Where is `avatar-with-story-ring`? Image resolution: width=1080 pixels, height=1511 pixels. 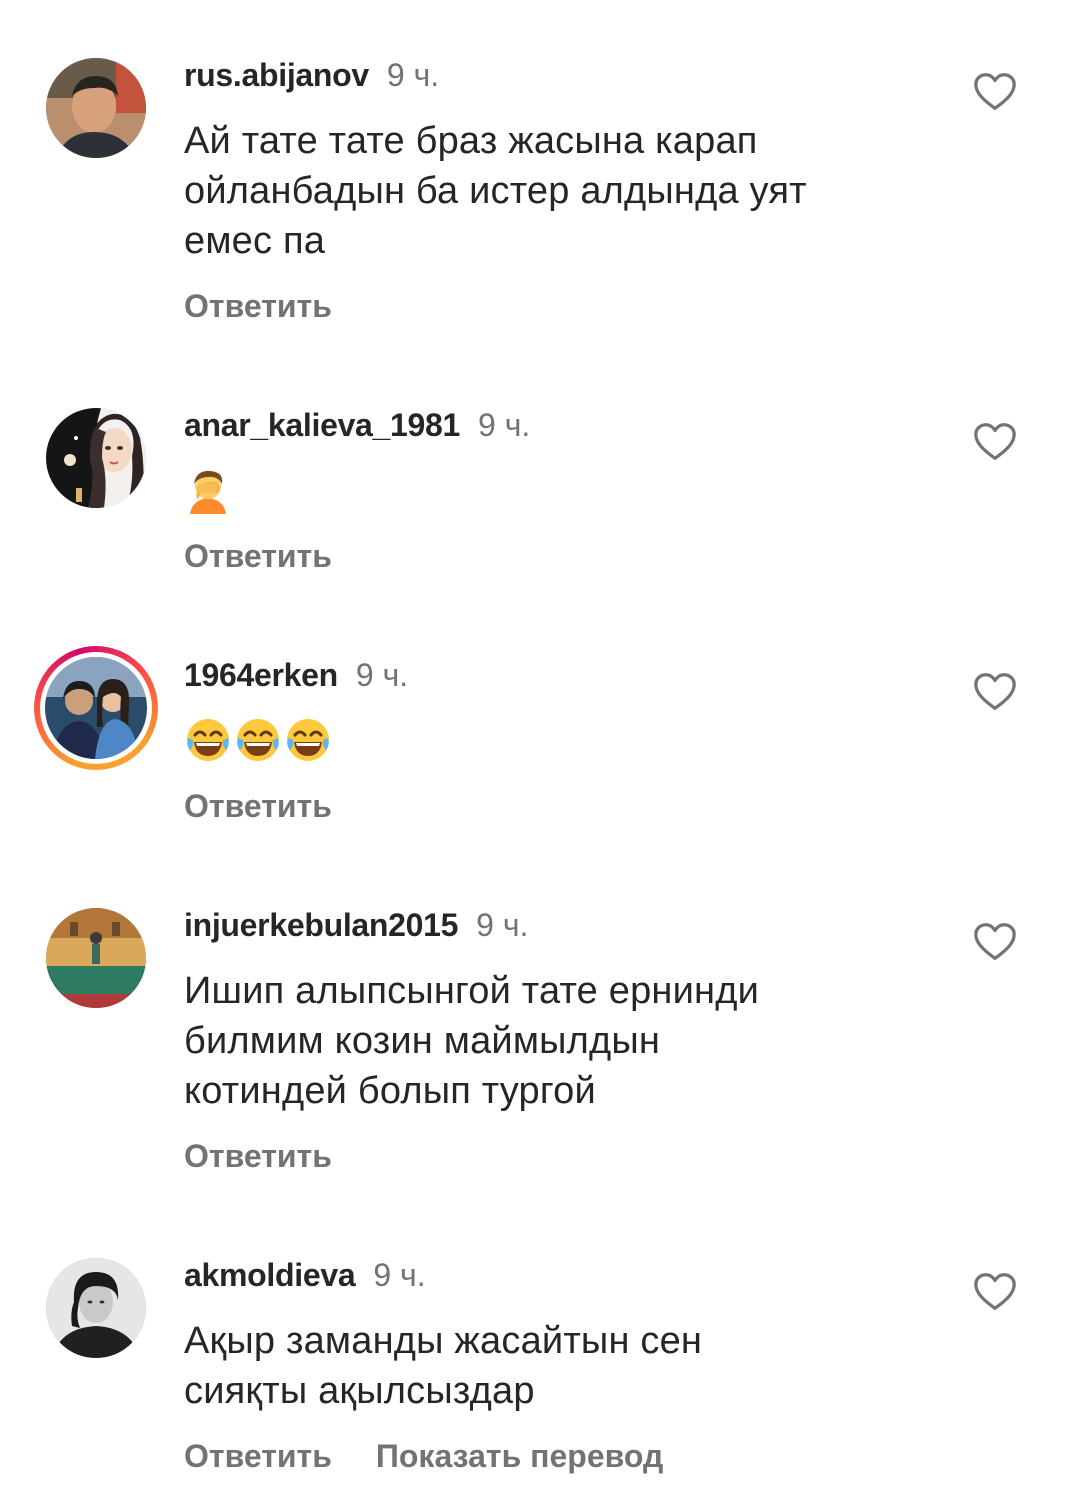
avatar-with-story-ring is located at coordinates (96, 708).